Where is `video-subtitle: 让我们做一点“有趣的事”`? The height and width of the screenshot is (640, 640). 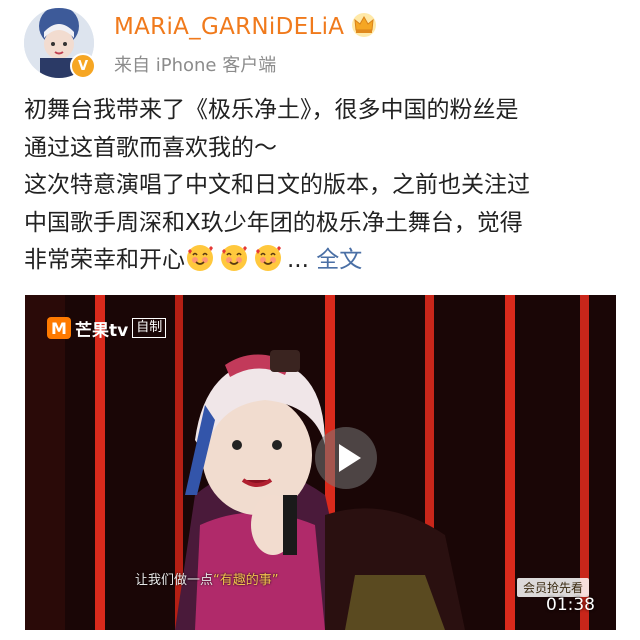
video-subtitle: 让我们做一点“有趣的事” is located at coordinates (207, 578).